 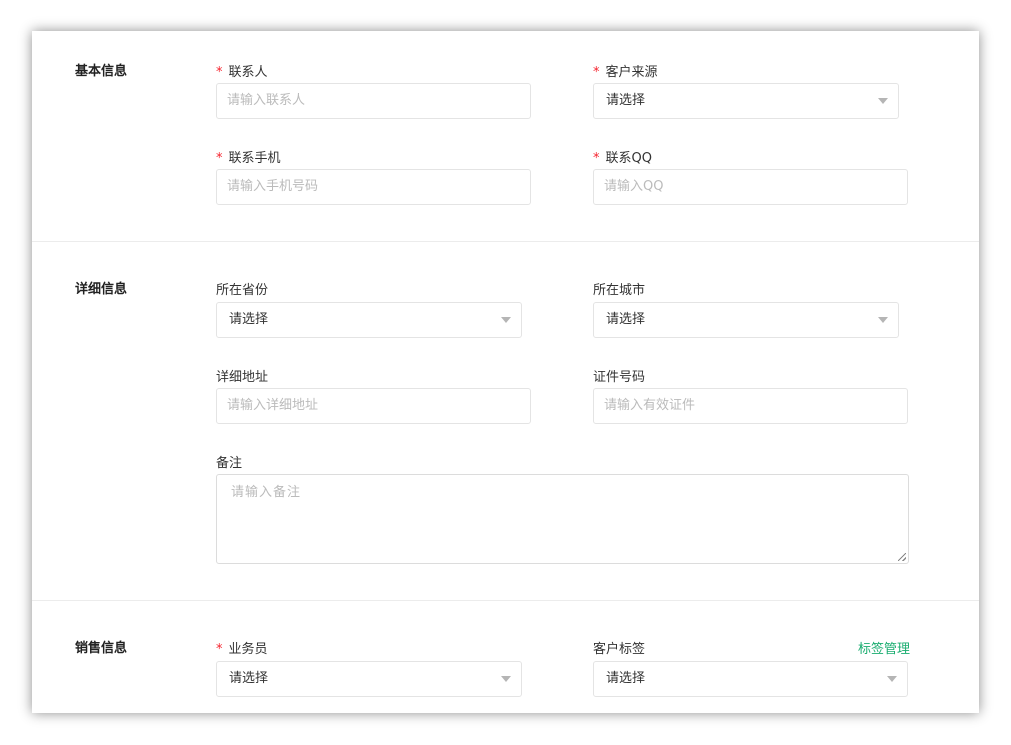 I want to click on section-title-basic: 基本信息, so click(x=101, y=71).